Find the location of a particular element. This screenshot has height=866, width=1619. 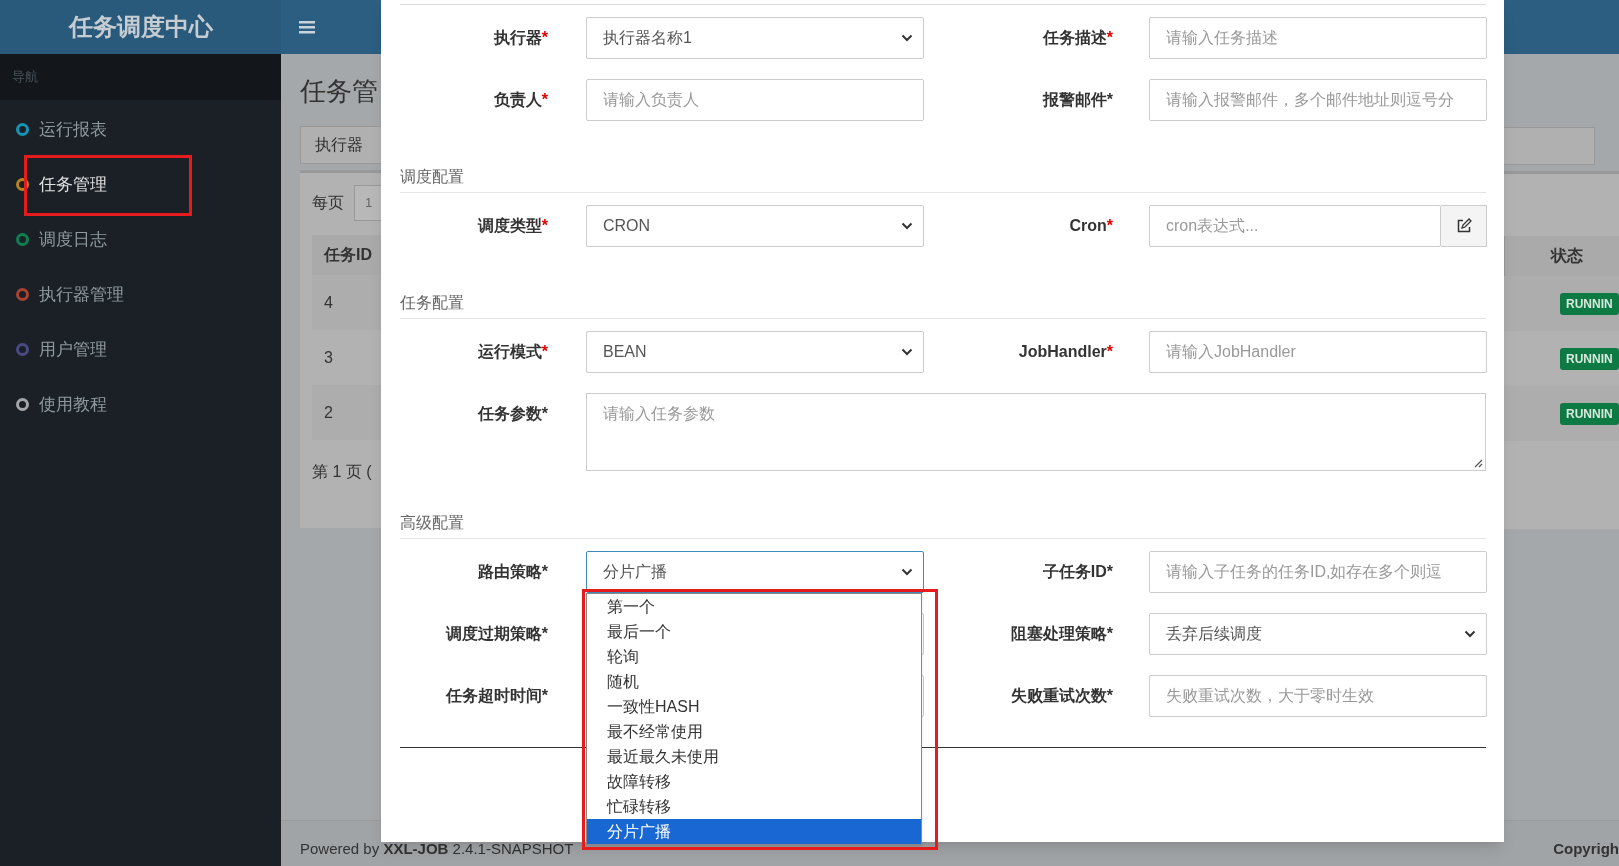

sidebar-item: 执行器管理 is located at coordinates (140, 294).